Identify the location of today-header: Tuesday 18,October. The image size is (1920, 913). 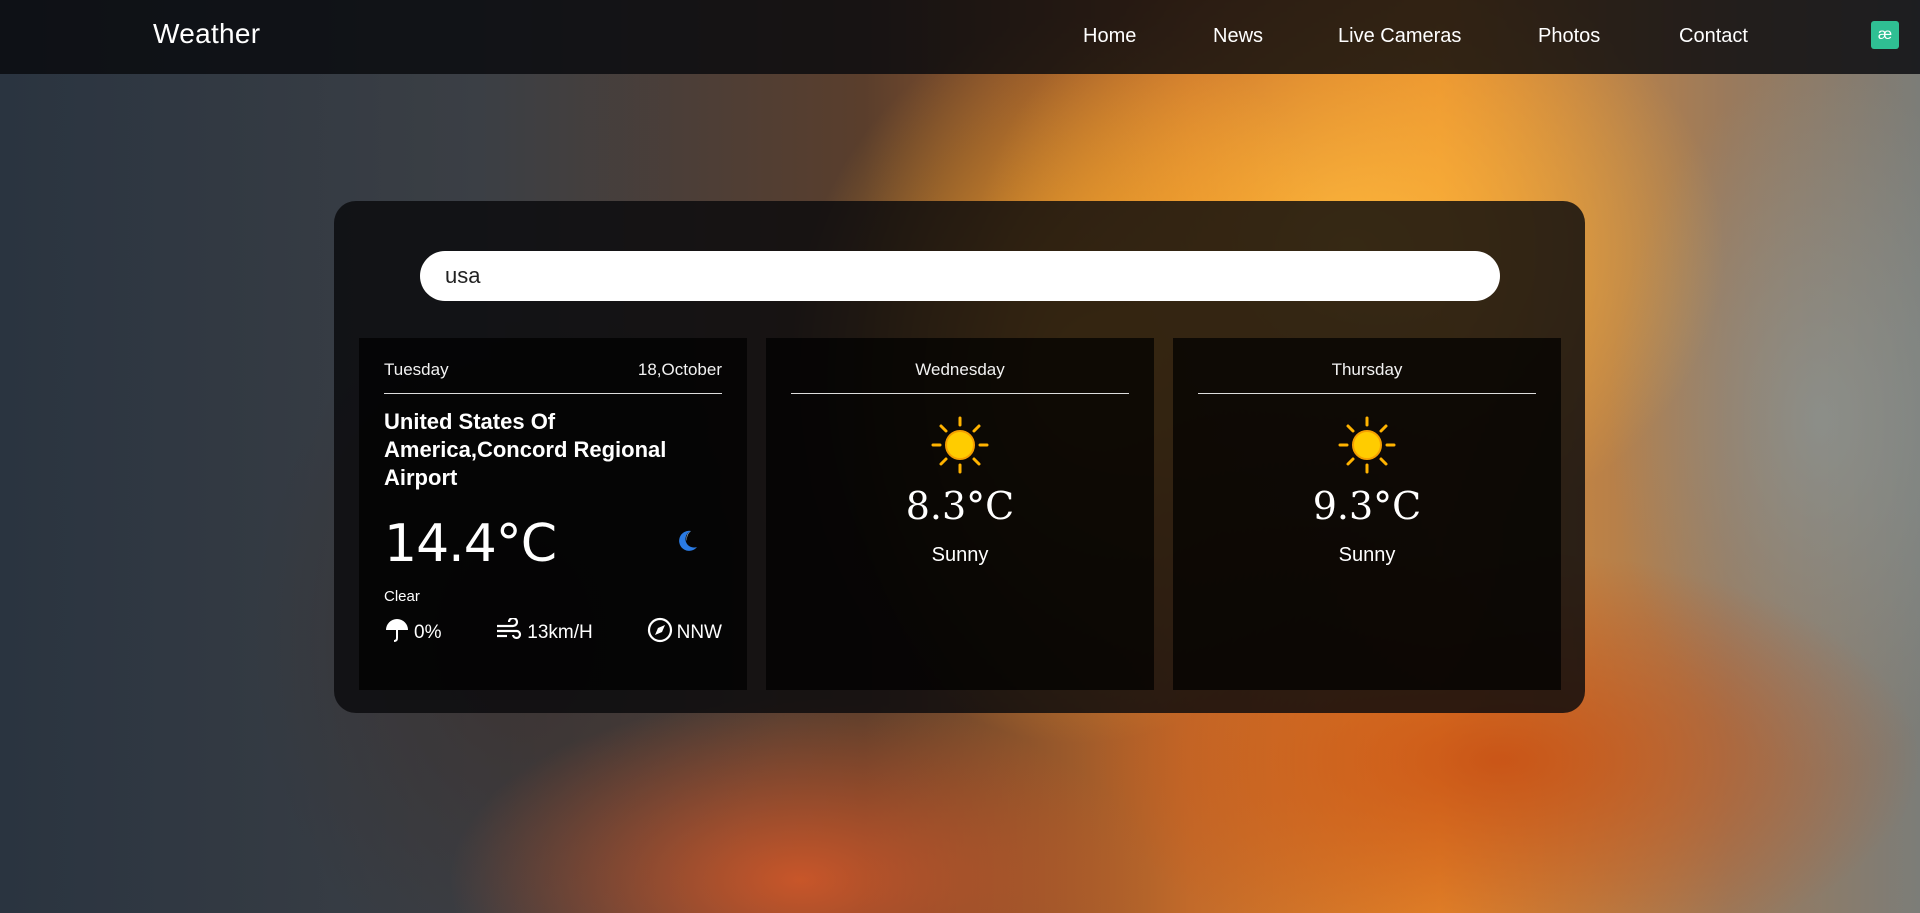
(553, 377).